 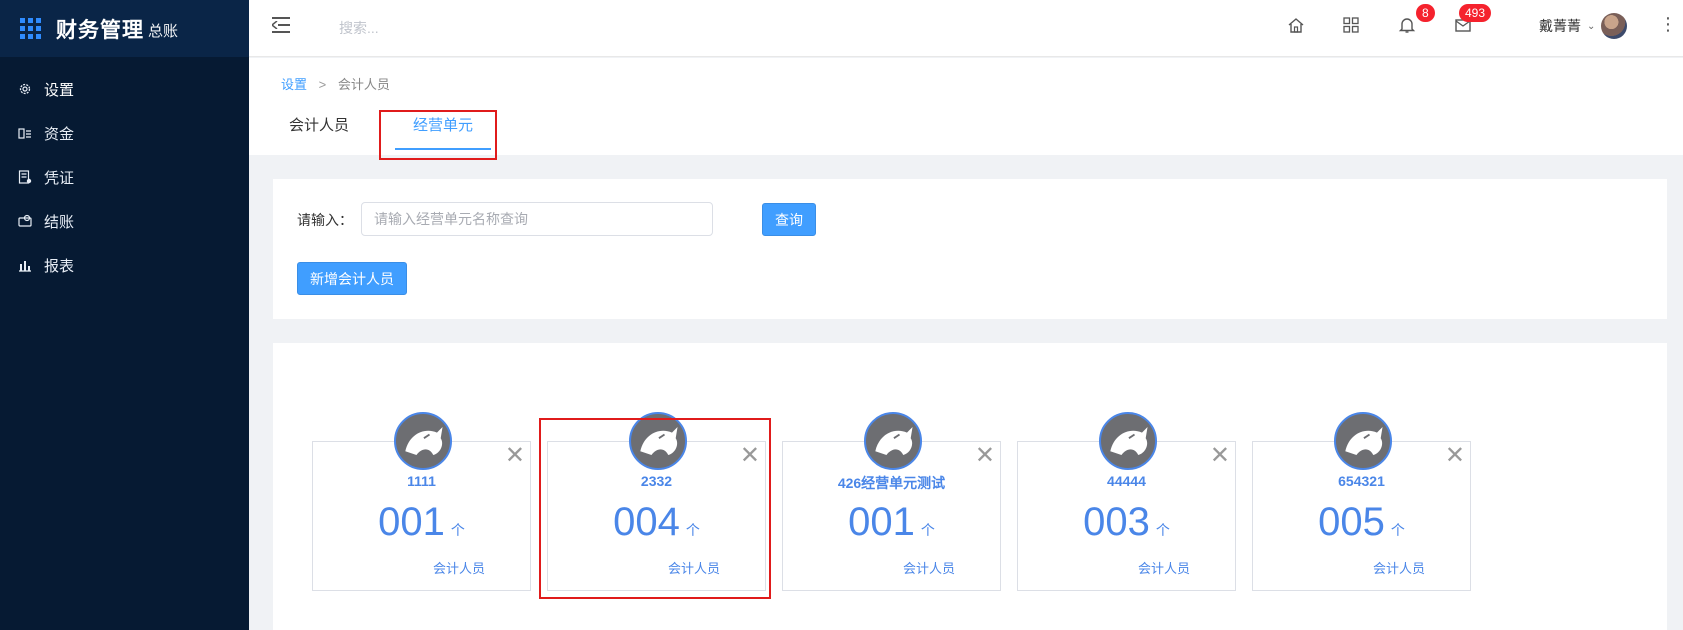 What do you see at coordinates (124, 221) in the screenshot?
I see `sidebar-item-checkout: 结账` at bounding box center [124, 221].